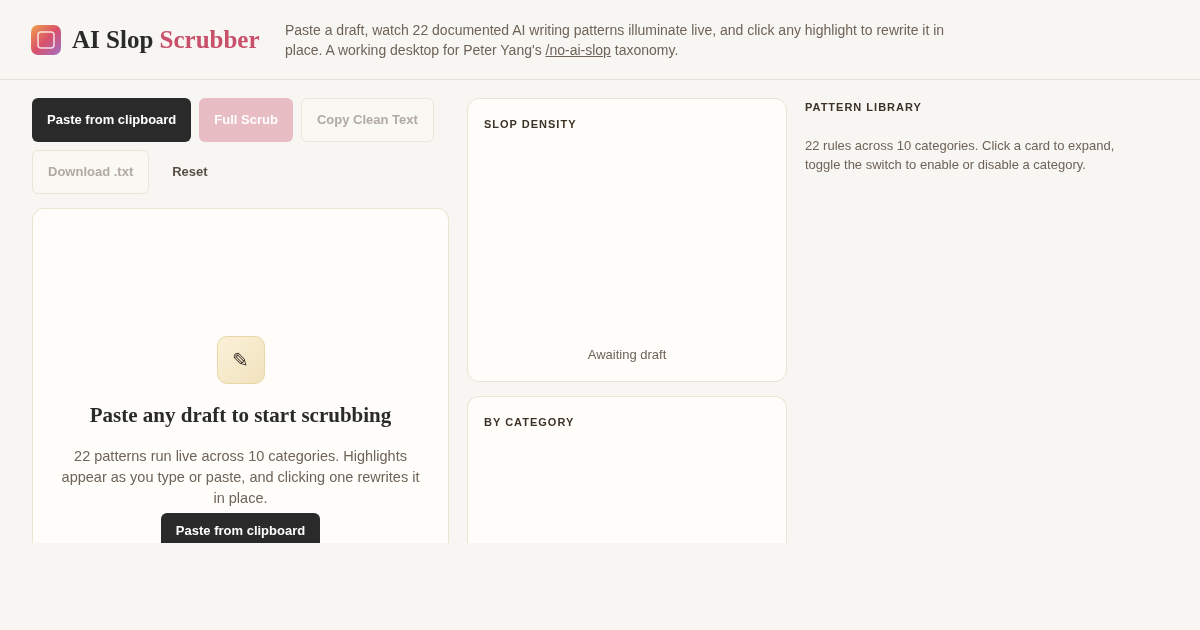  I want to click on pencil-icon: ✎, so click(240, 360).